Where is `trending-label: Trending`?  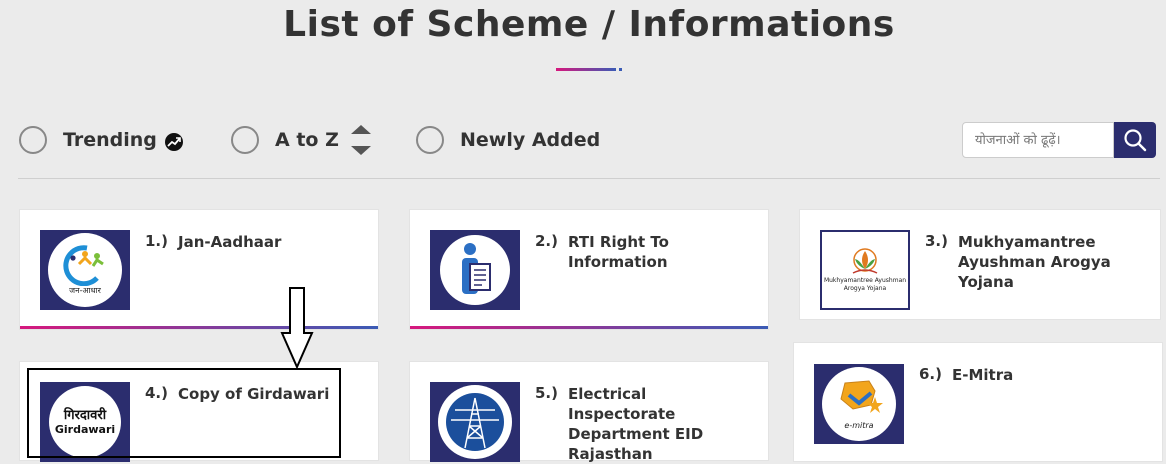
trending-label: Trending is located at coordinates (110, 140).